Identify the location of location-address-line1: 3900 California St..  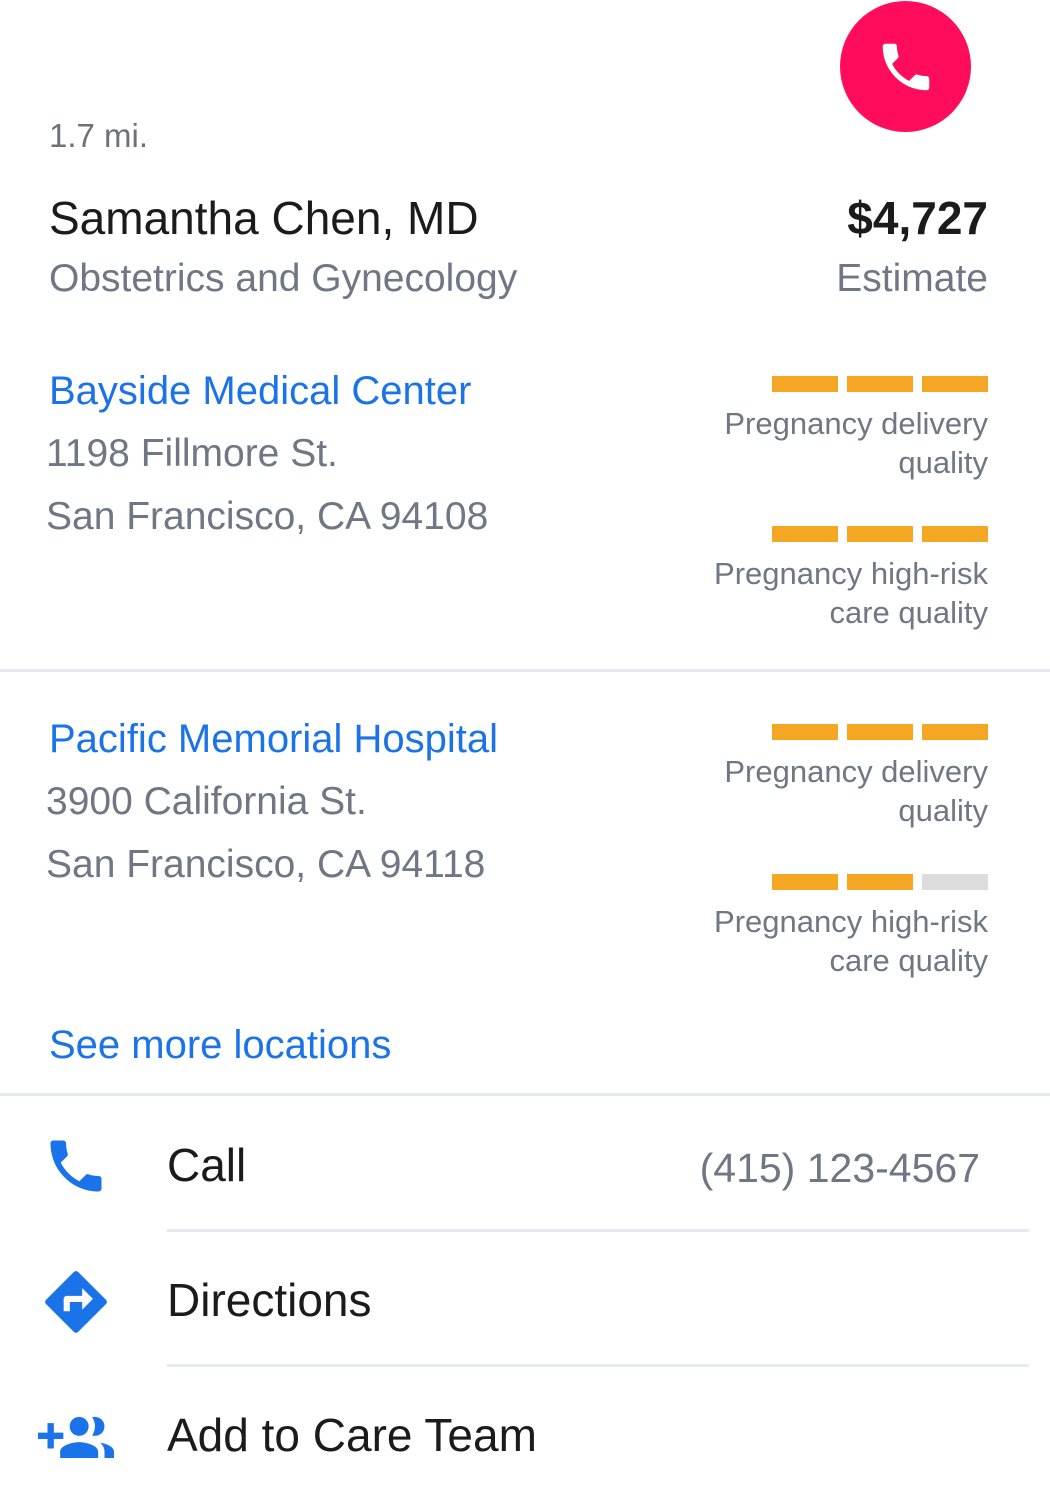
(206, 801).